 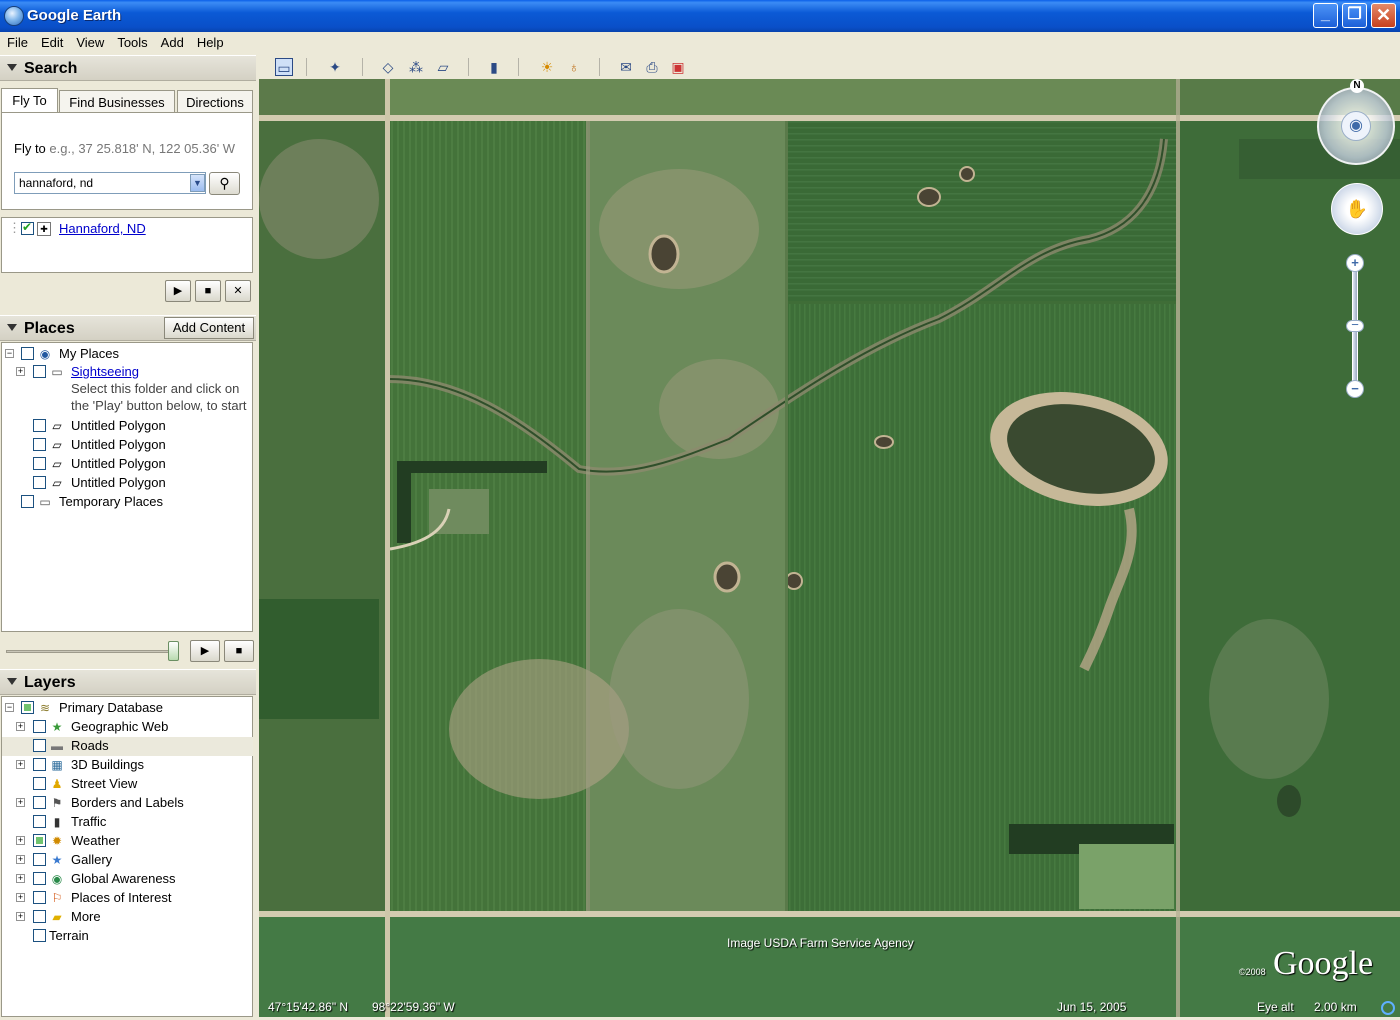 I want to click on chevron-down-icon: ▼, so click(x=197, y=183).